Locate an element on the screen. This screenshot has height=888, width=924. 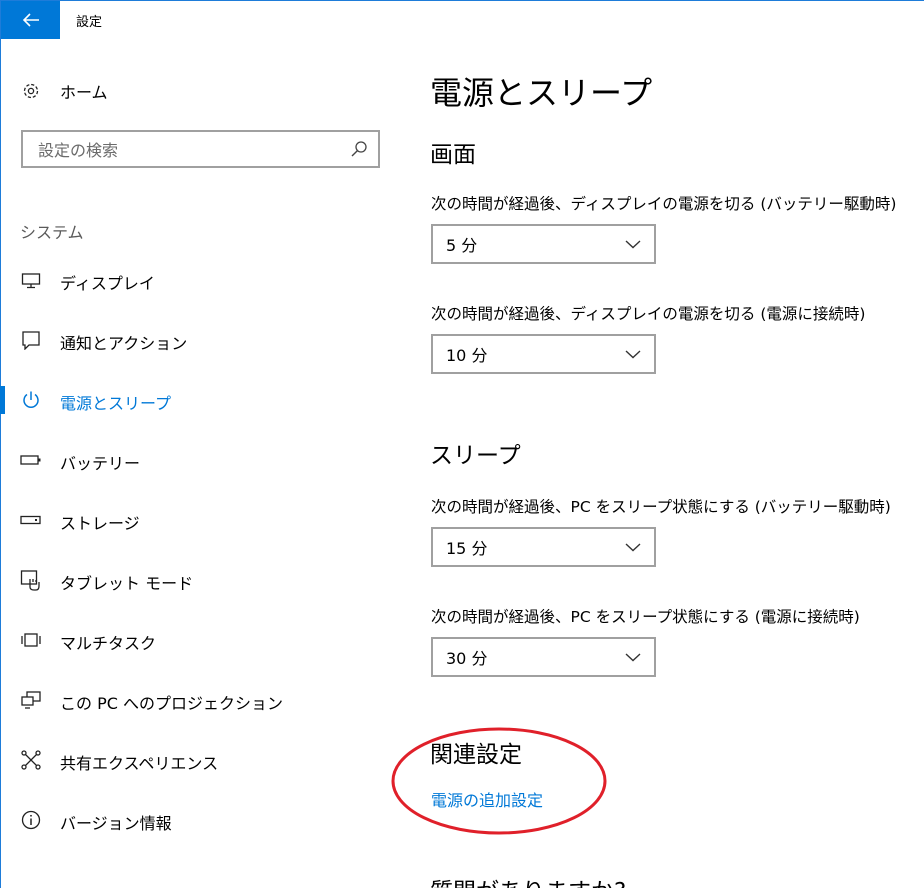
sidebar-item-label: この PC へのプロジェクション is located at coordinates (171, 703).